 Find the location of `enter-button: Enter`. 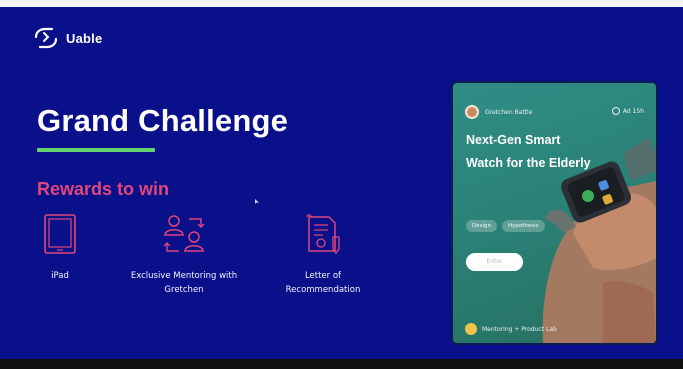

enter-button: Enter is located at coordinates (494, 262).